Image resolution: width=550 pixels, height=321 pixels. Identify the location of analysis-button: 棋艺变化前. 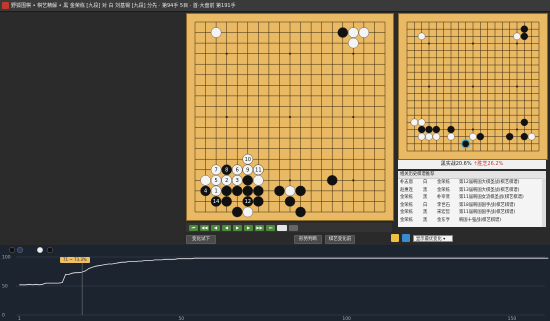
(340, 239).